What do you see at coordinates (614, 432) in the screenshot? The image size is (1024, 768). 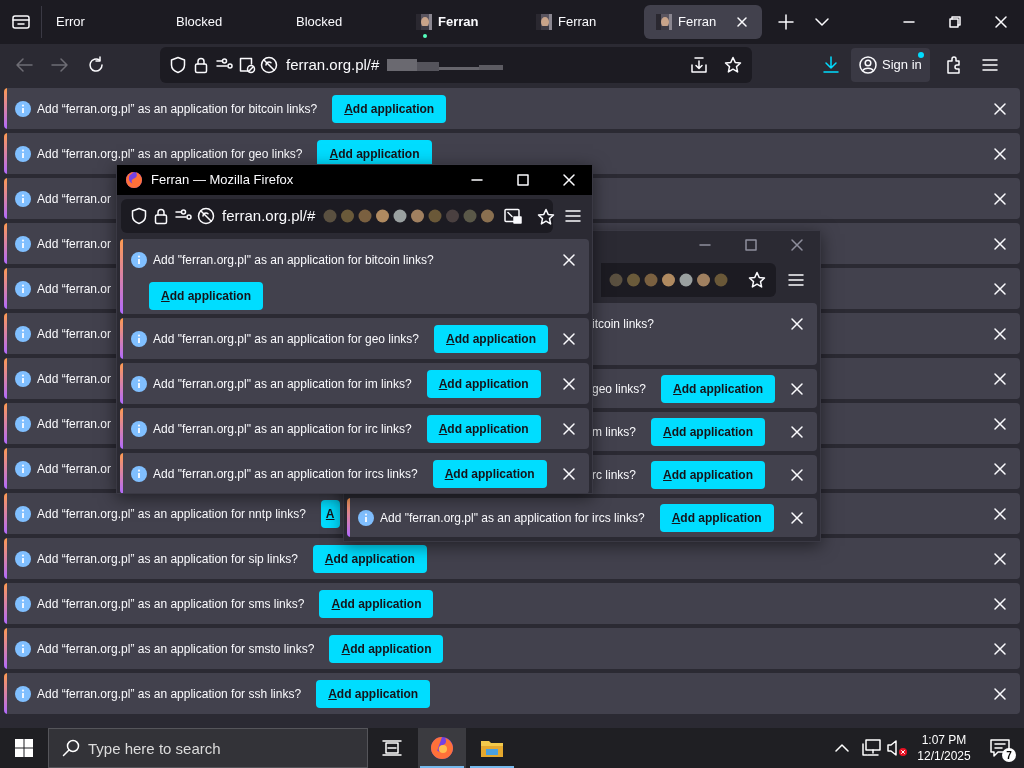 I see `notification-text: m links?` at bounding box center [614, 432].